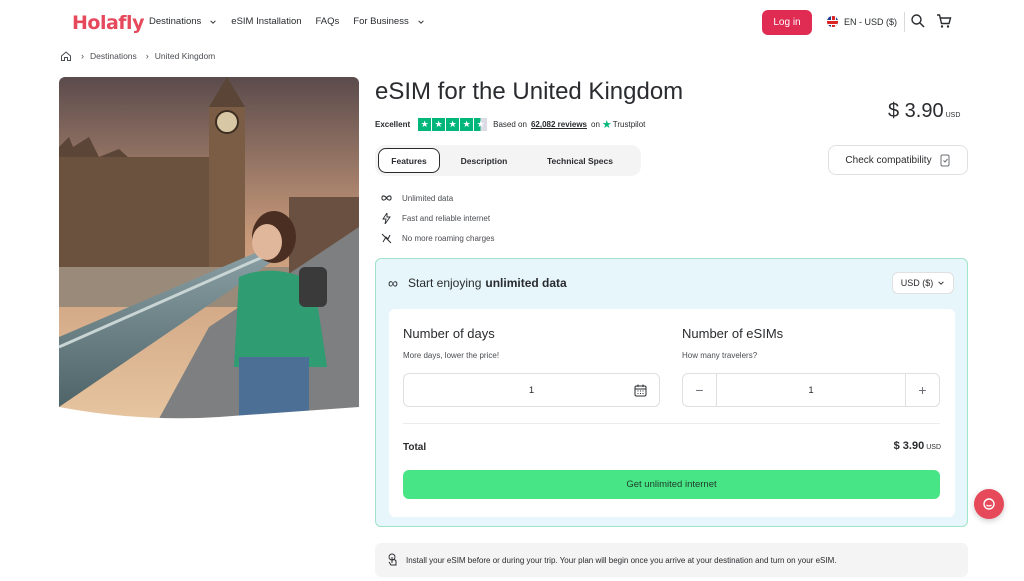 This screenshot has height=581, width=1024. I want to click on infinity-icon: ∞, so click(393, 283).